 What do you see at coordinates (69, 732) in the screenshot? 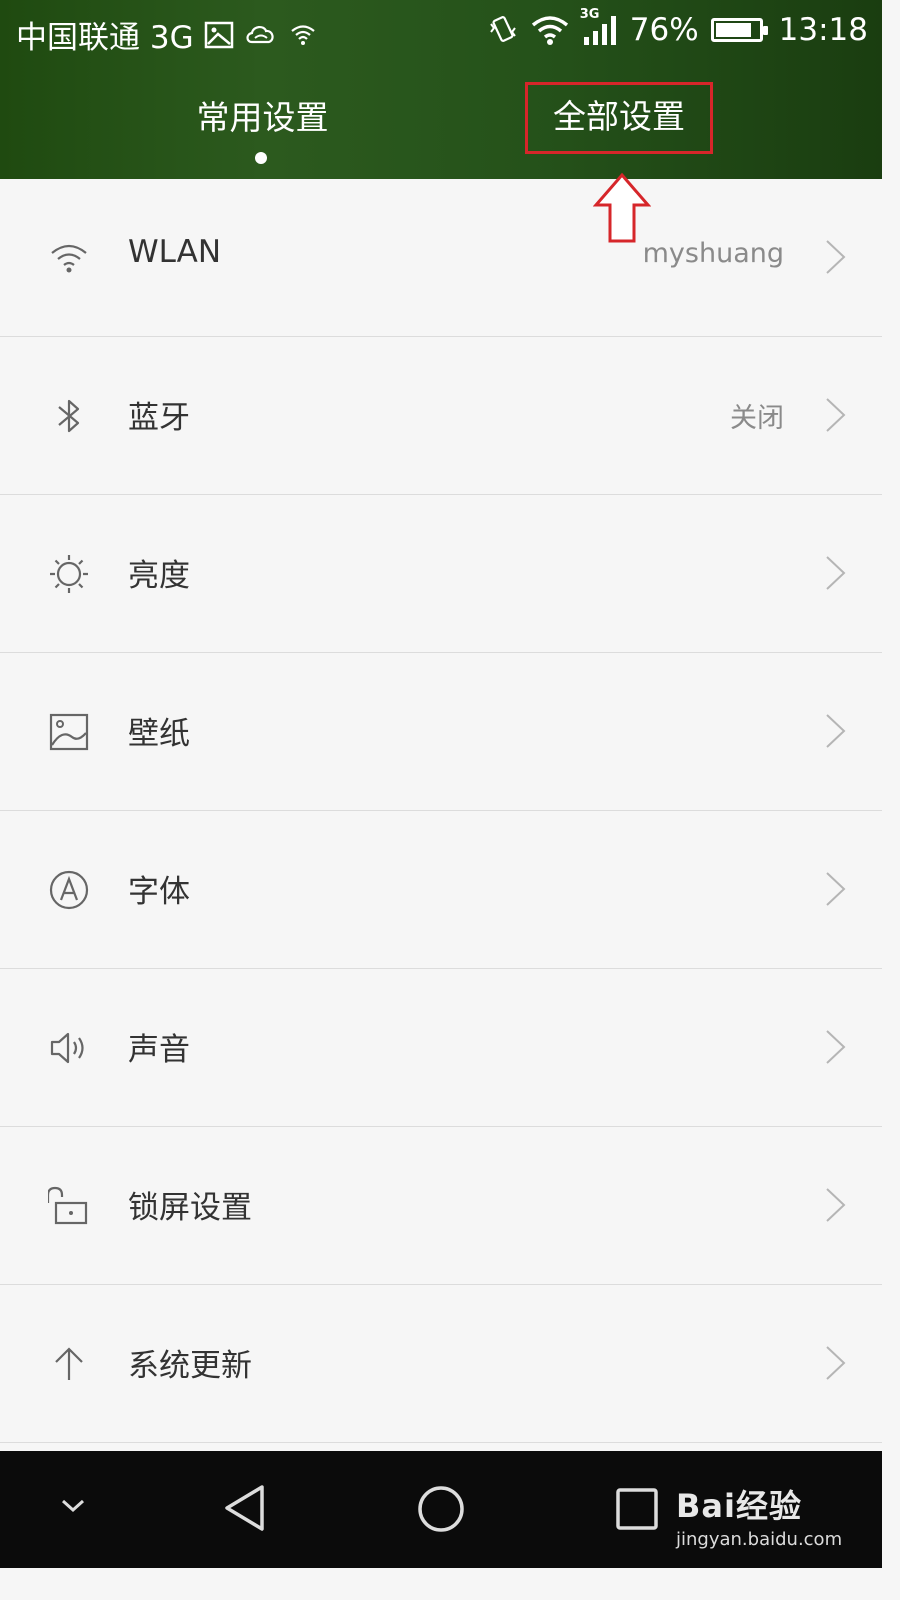
I see `wallpaper-icon` at bounding box center [69, 732].